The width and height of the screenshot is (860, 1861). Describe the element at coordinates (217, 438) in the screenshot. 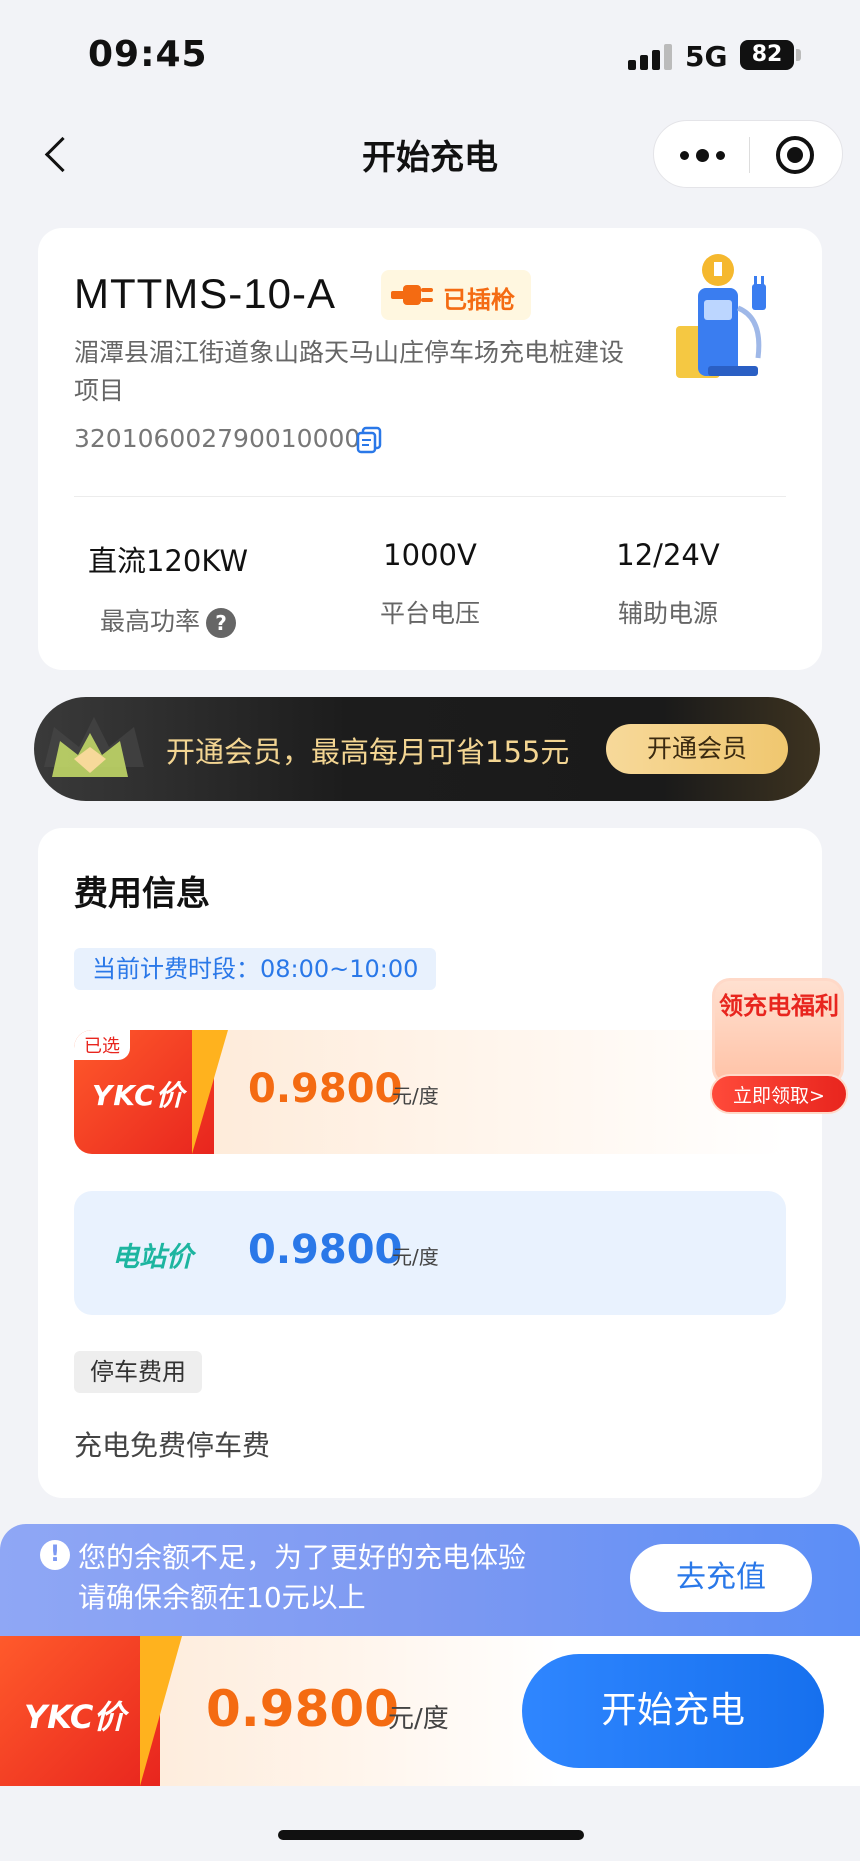

I see `station-id: 320106002790010000` at that location.